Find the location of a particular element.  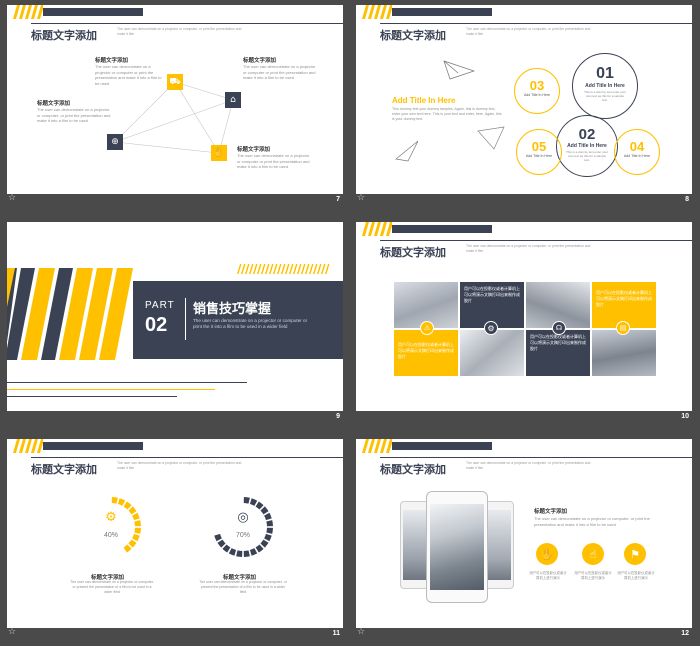

globe-icon: ⊕ is located at coordinates (115, 142).